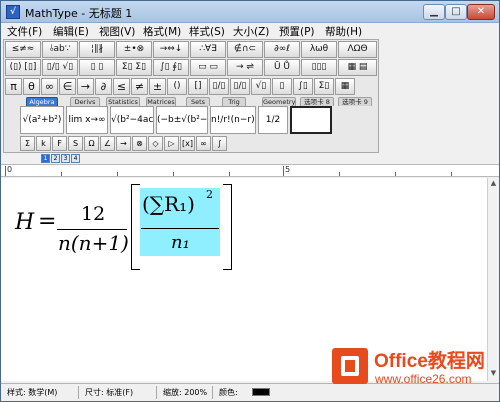  Describe the element at coordinates (13, 86) in the screenshot. I see `pi-button: π` at that location.